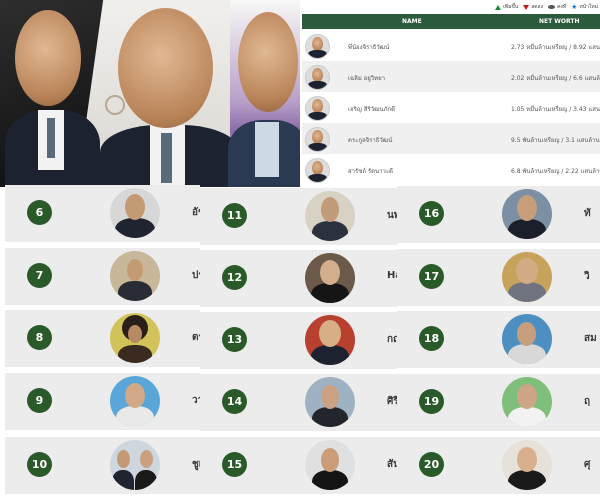 Image resolution: width=600 pixels, height=500 pixels. I want to click on rank-badge: 19, so click(431, 401).